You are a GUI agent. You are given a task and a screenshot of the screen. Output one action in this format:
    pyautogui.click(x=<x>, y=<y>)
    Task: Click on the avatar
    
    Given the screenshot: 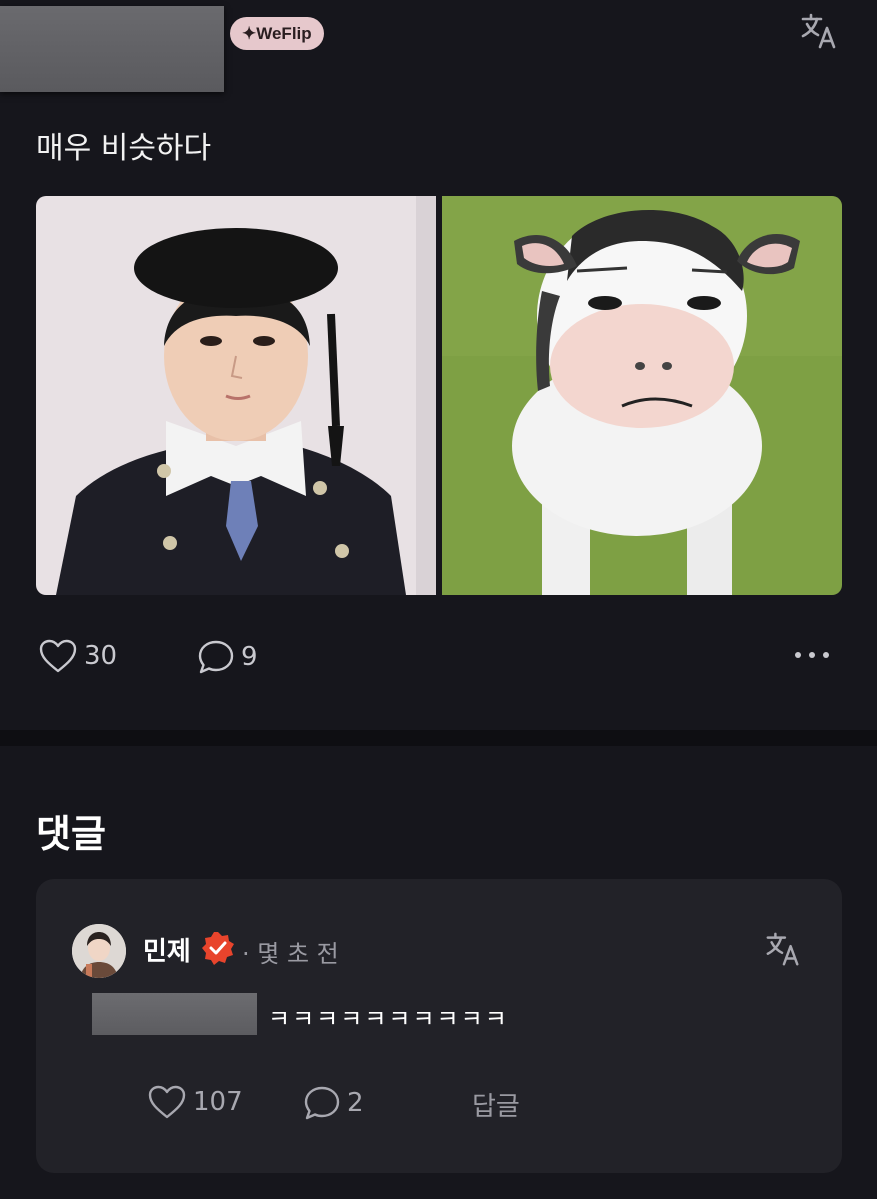 What is the action you would take?
    pyautogui.click(x=99, y=951)
    